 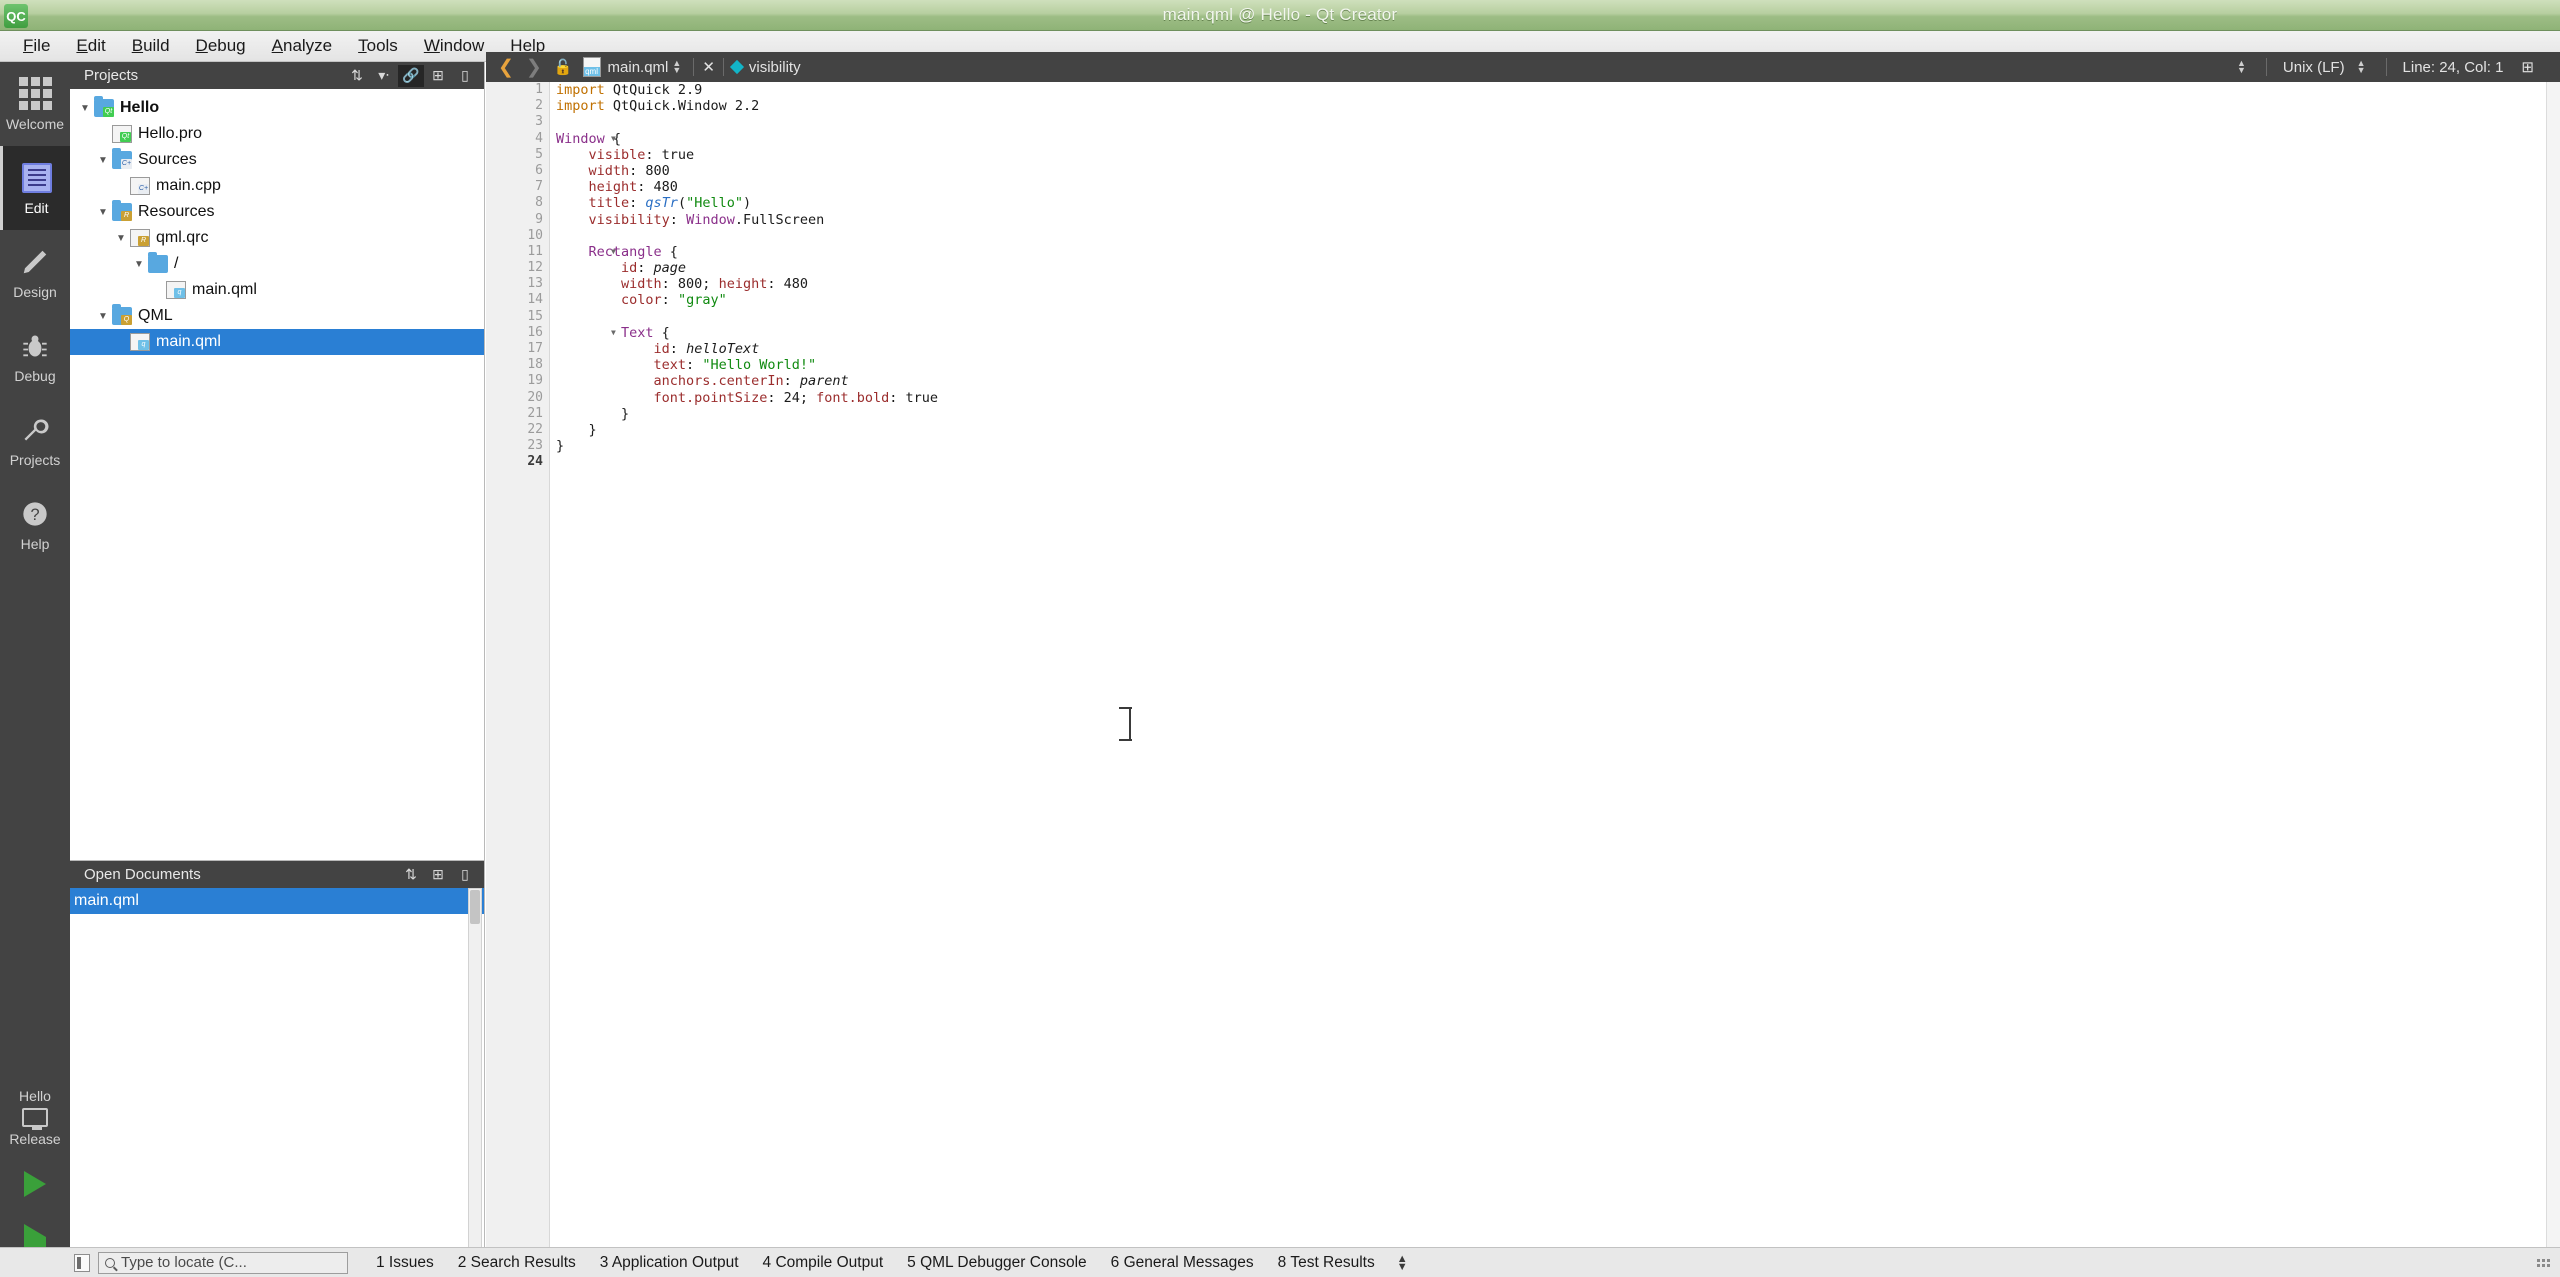 I want to click on code-line: width: 800, so click(x=1558, y=171).